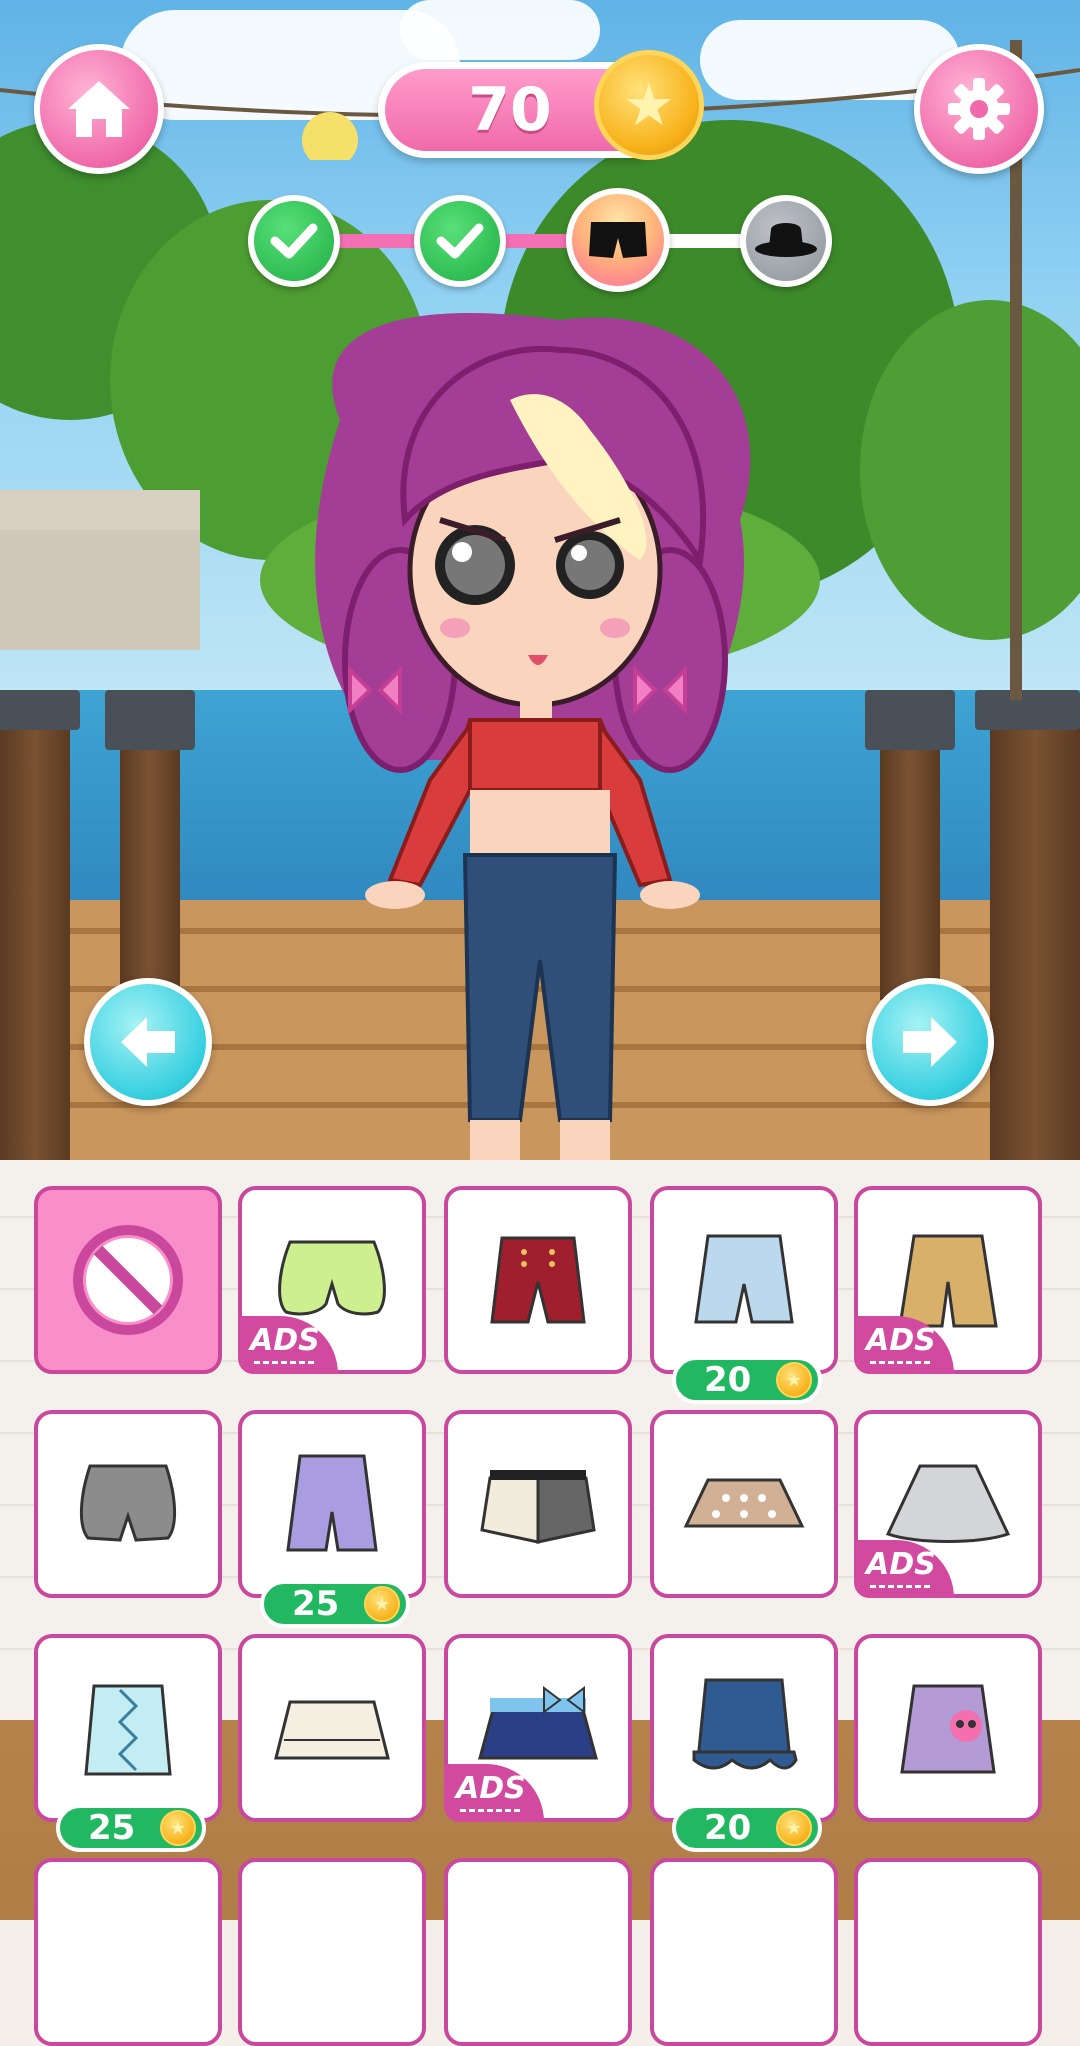 The image size is (1080, 2046). What do you see at coordinates (332, 1503) in the screenshot?
I see `lavender-shorts-icon` at bounding box center [332, 1503].